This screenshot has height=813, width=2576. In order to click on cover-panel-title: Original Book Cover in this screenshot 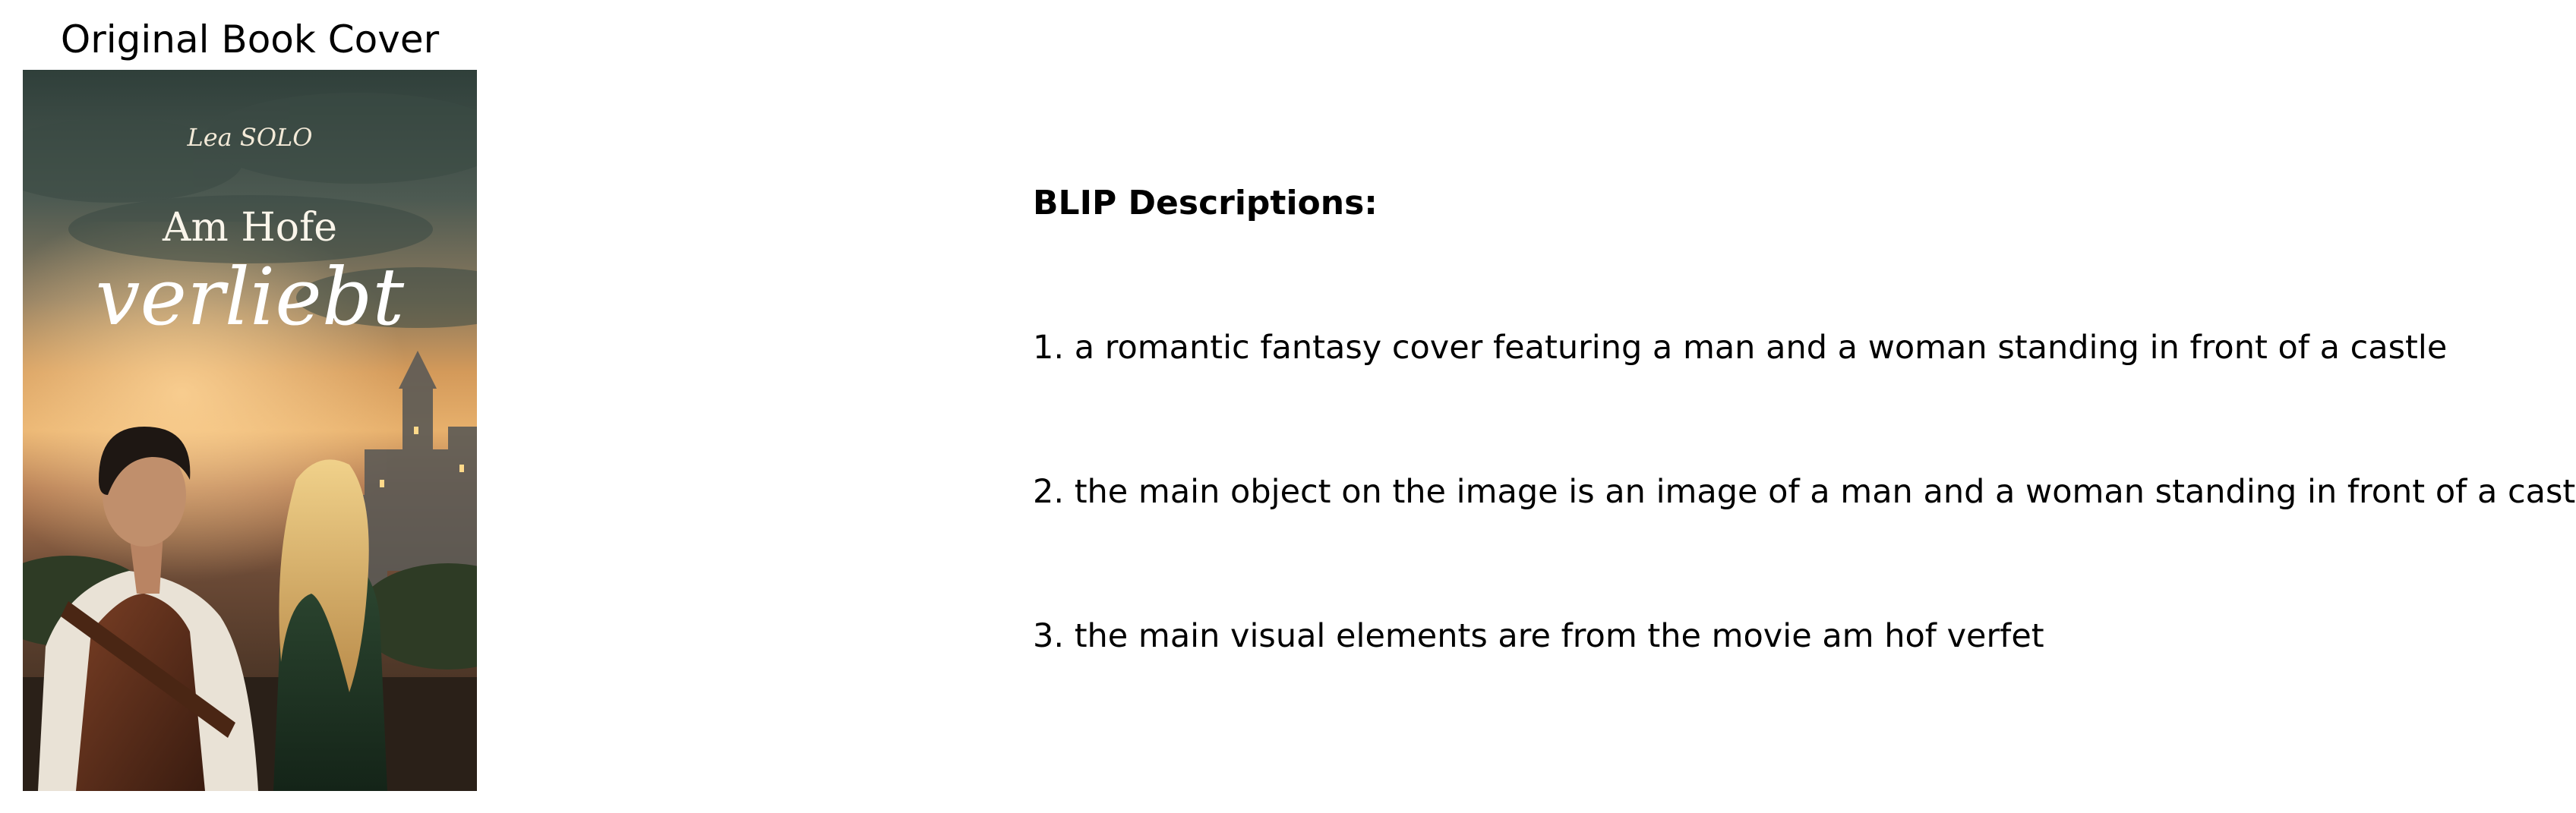, I will do `click(250, 39)`.